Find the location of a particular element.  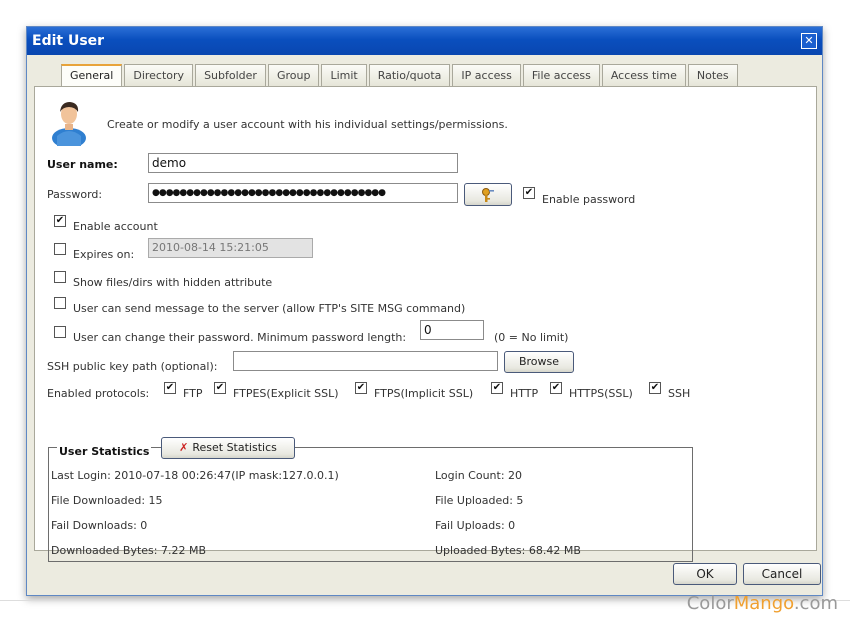

expires-label: Expires on: is located at coordinates (104, 254).